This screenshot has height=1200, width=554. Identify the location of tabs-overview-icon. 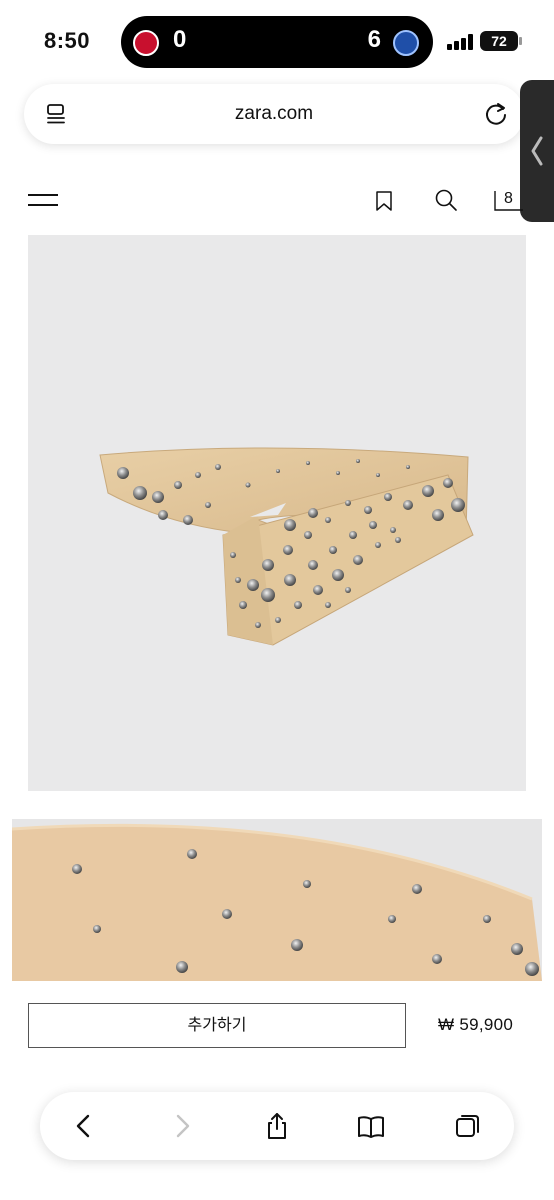
(468, 1126).